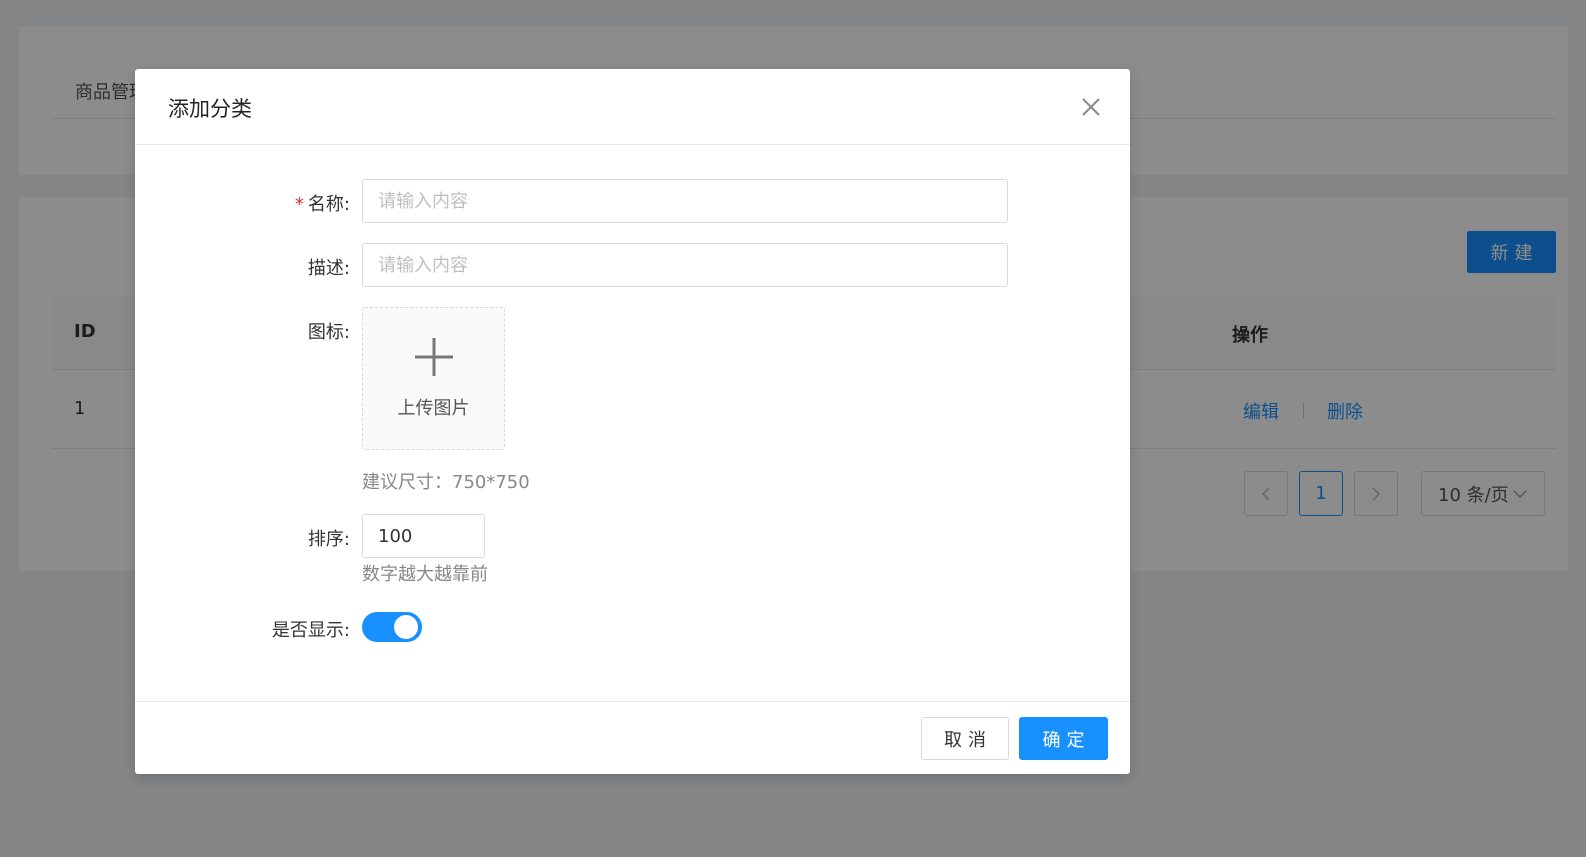 The image size is (1586, 857). What do you see at coordinates (328, 204) in the screenshot?
I see `name-label-text: 名称:` at bounding box center [328, 204].